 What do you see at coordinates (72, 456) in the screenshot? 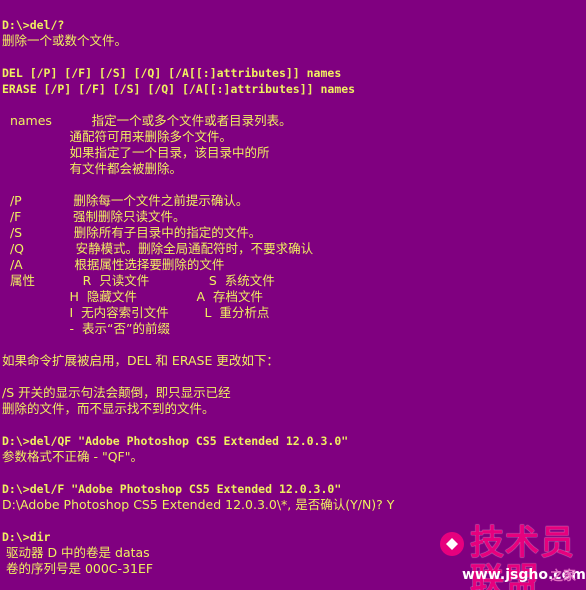
I see `console-line: 参数格式不正确 - "QF"。` at bounding box center [72, 456].